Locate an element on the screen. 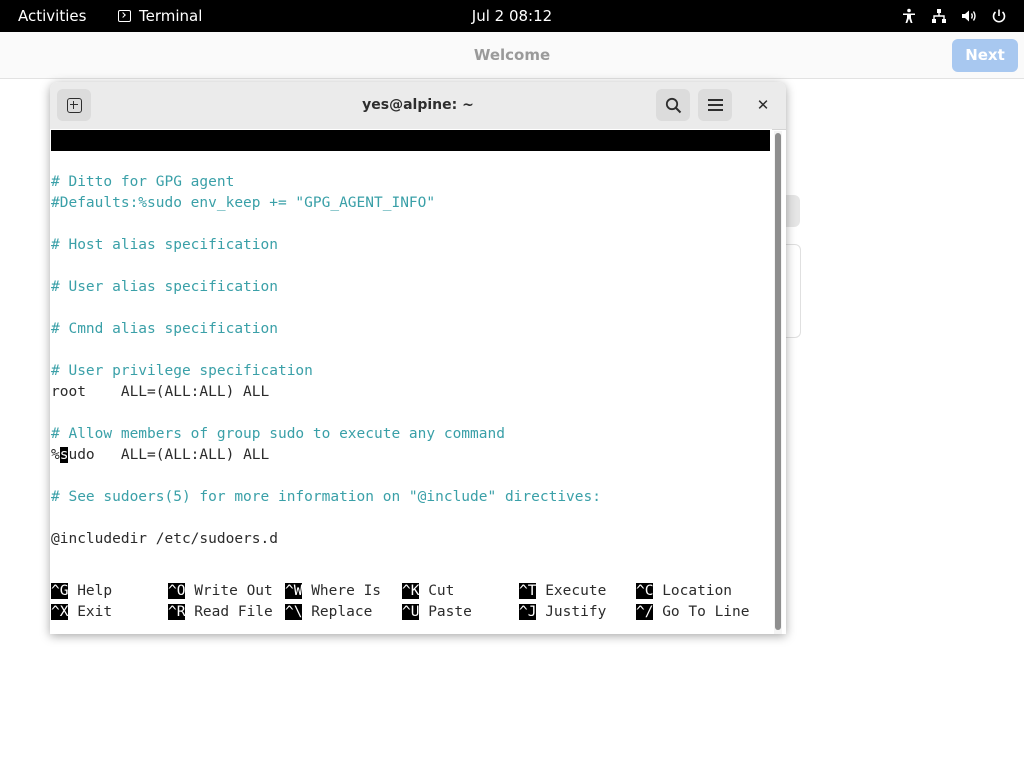 This screenshot has height=768, width=1024. shortcut-label: Execute is located at coordinates (571, 591).